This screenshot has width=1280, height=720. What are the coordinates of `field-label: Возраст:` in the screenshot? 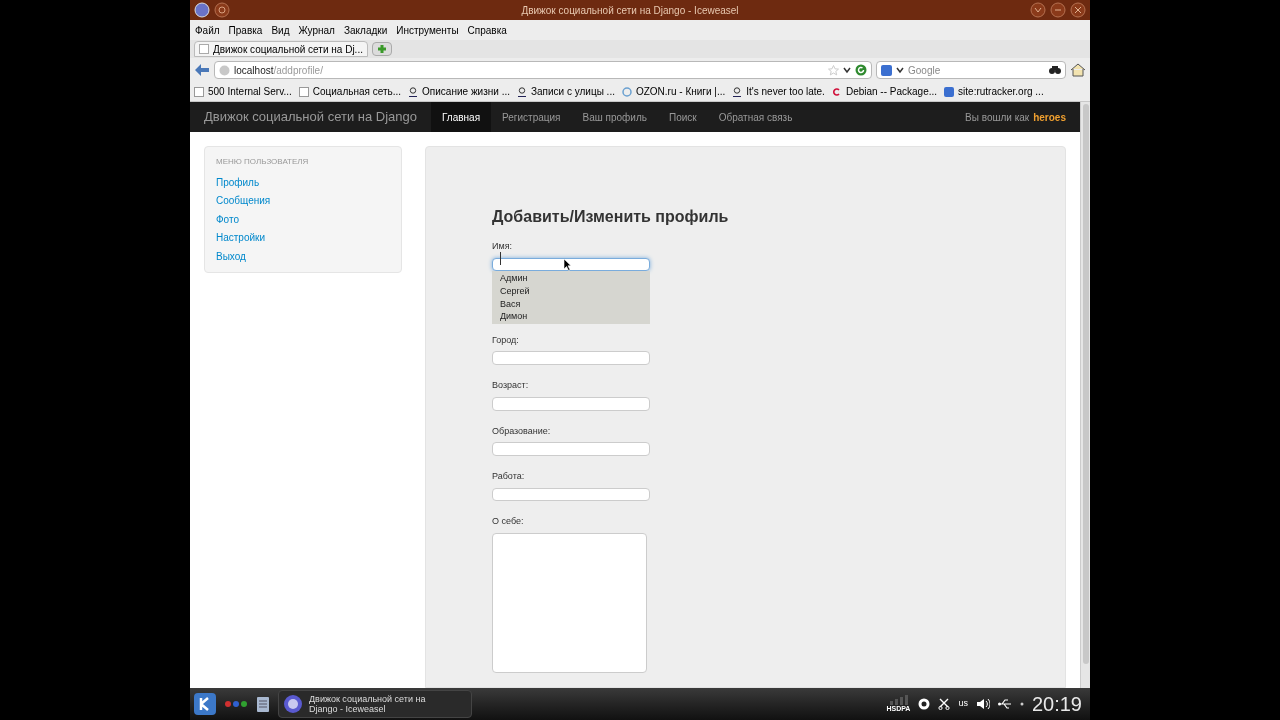 It's located at (510, 386).